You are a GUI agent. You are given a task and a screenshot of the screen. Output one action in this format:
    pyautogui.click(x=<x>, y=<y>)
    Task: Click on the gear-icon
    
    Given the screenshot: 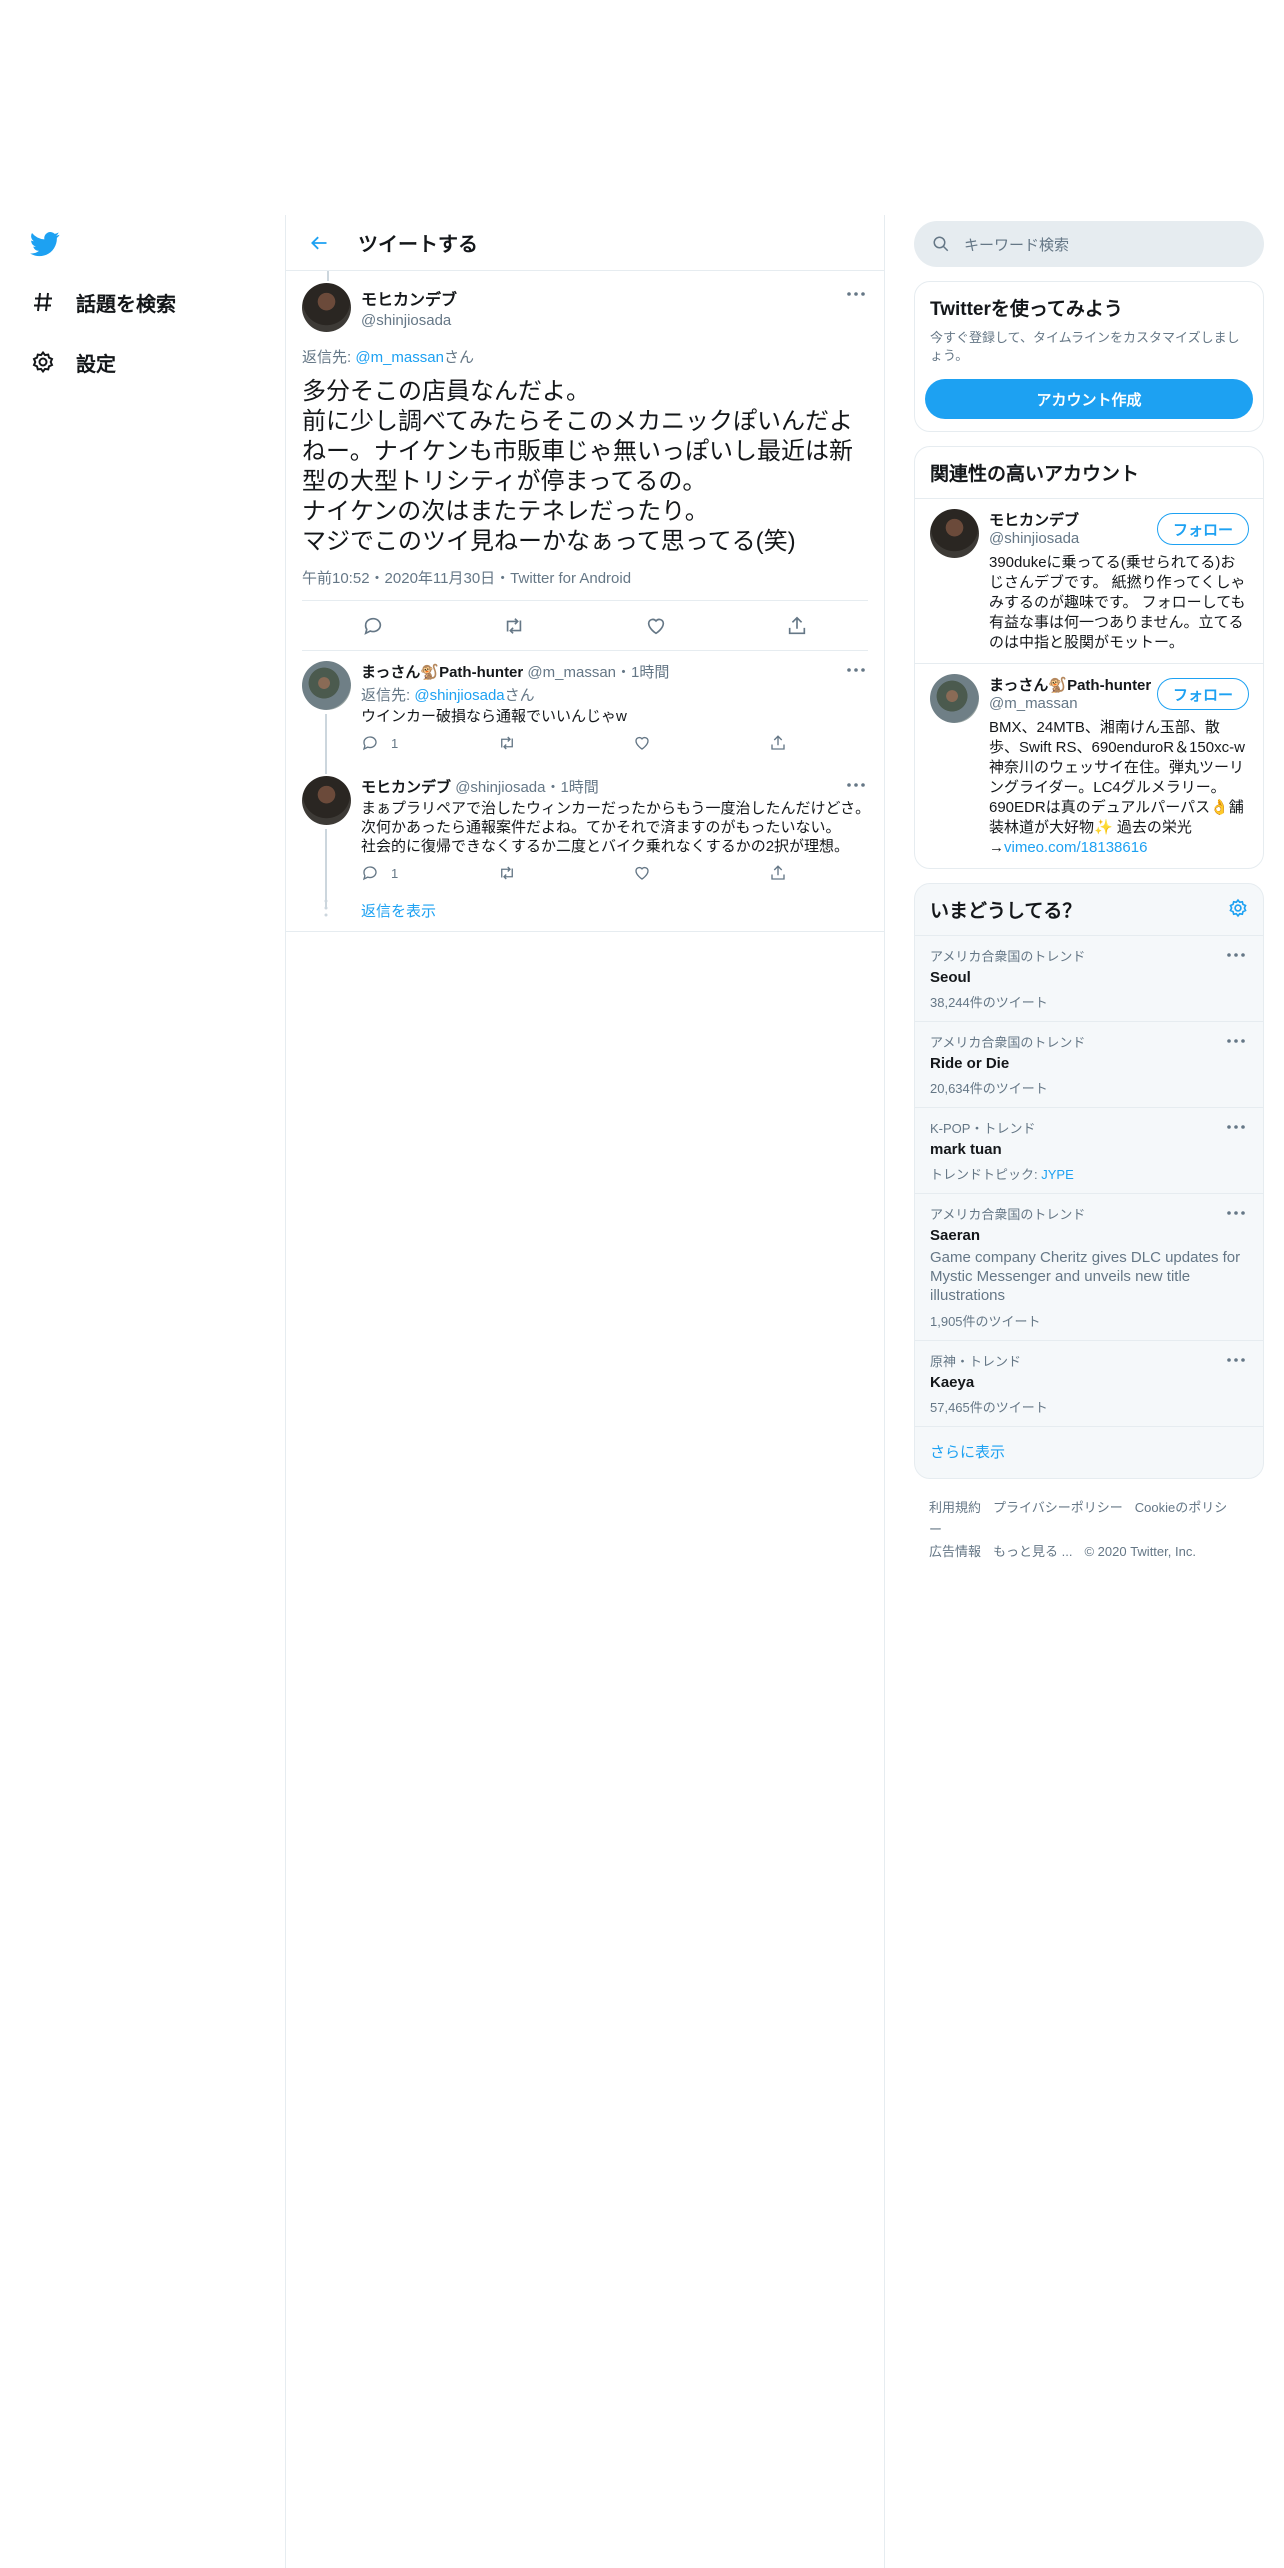 What is the action you would take?
    pyautogui.click(x=1238, y=908)
    